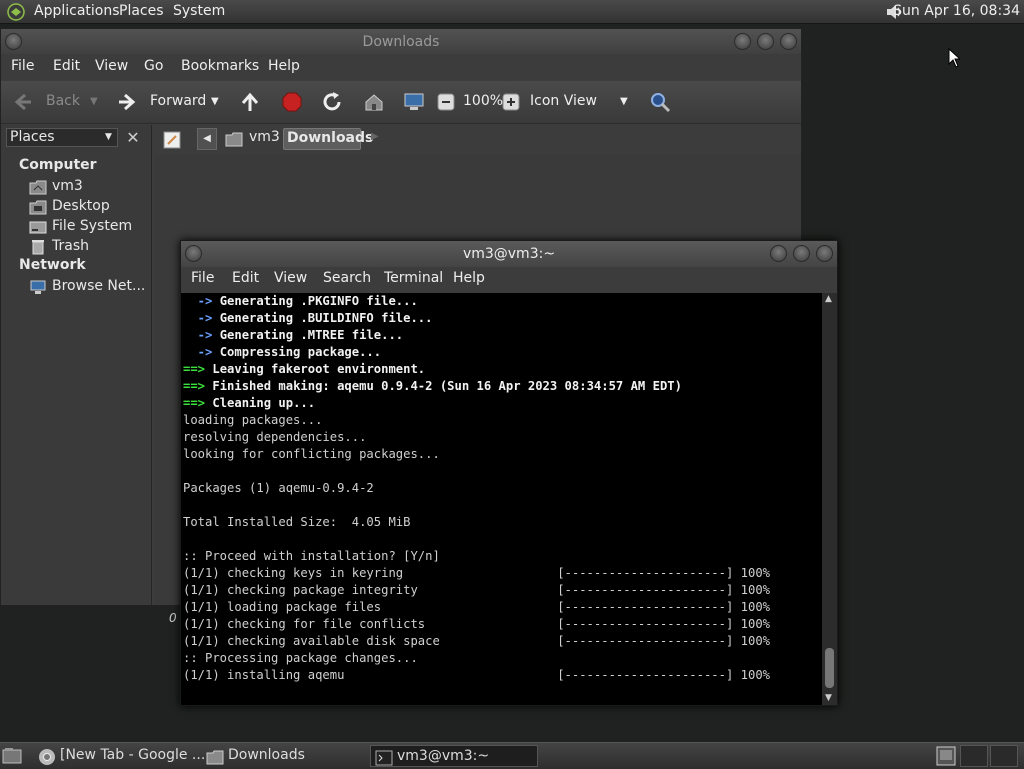 Image resolution: width=1024 pixels, height=769 pixels. Describe the element at coordinates (58, 165) in the screenshot. I see `sidebar-heading-computer: Computer` at that location.